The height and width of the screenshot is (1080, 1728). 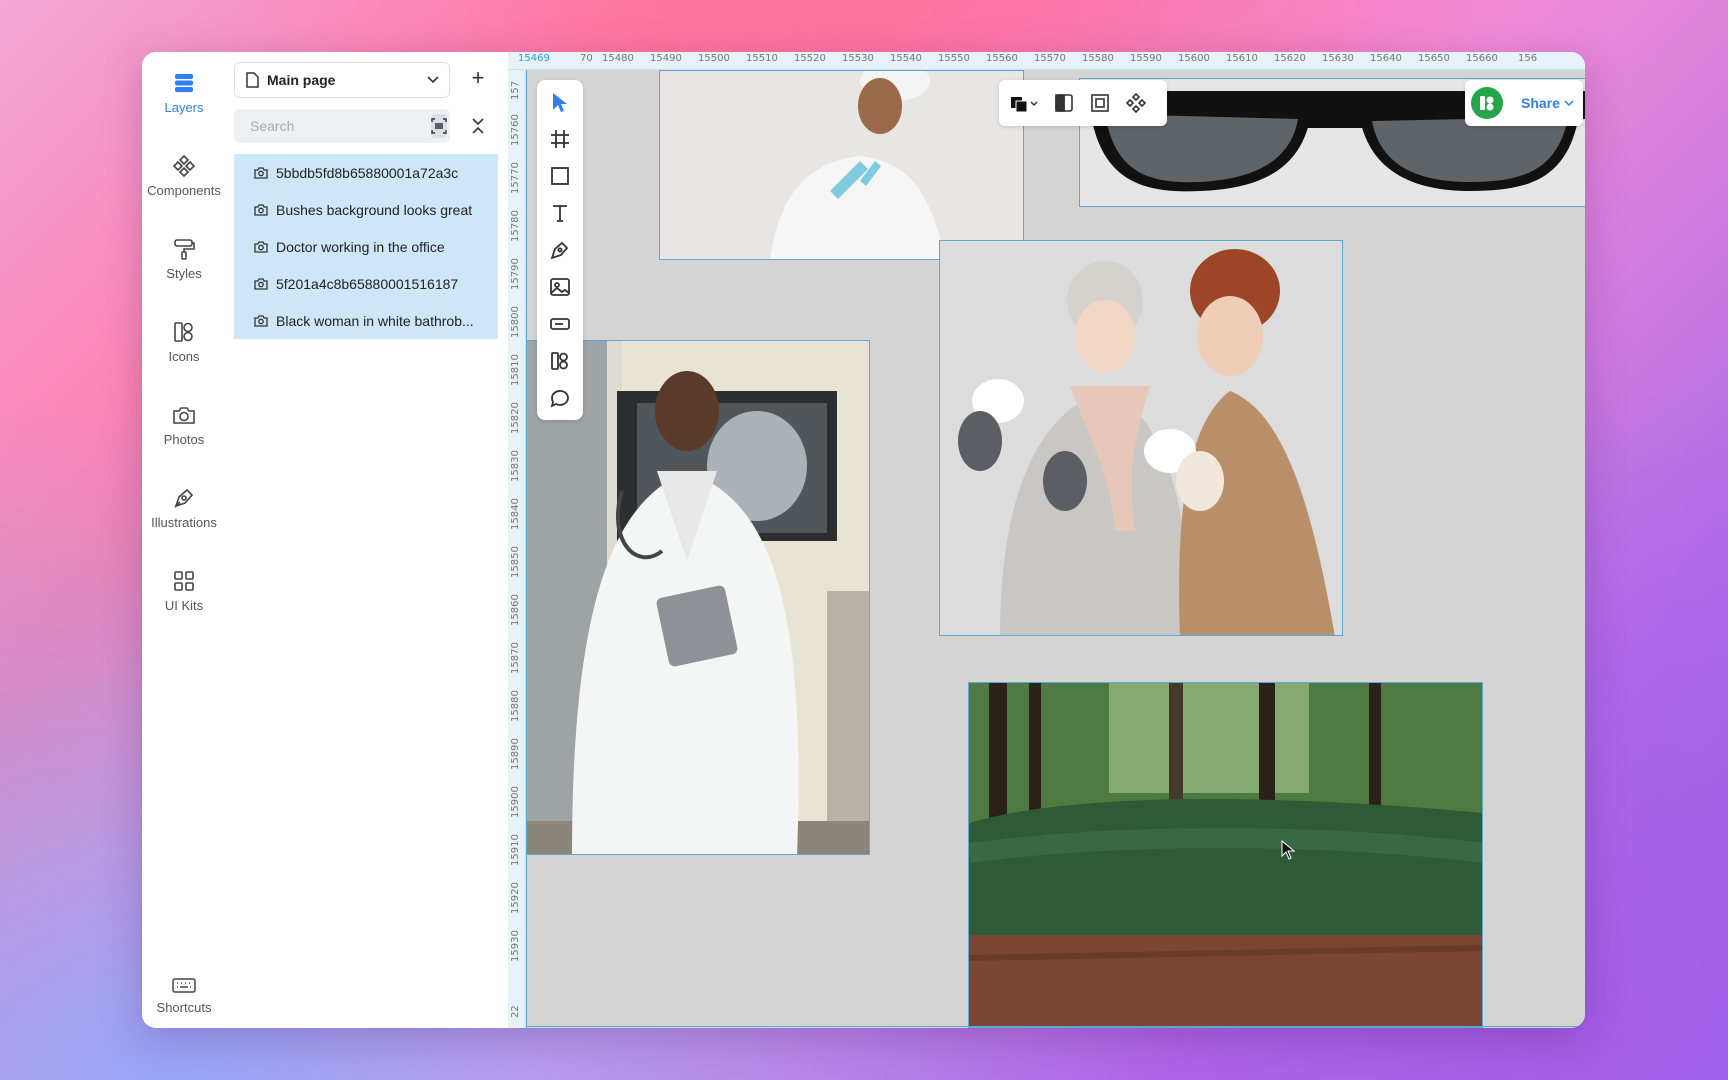 I want to click on ruler-tick: 15490, so click(x=666, y=58).